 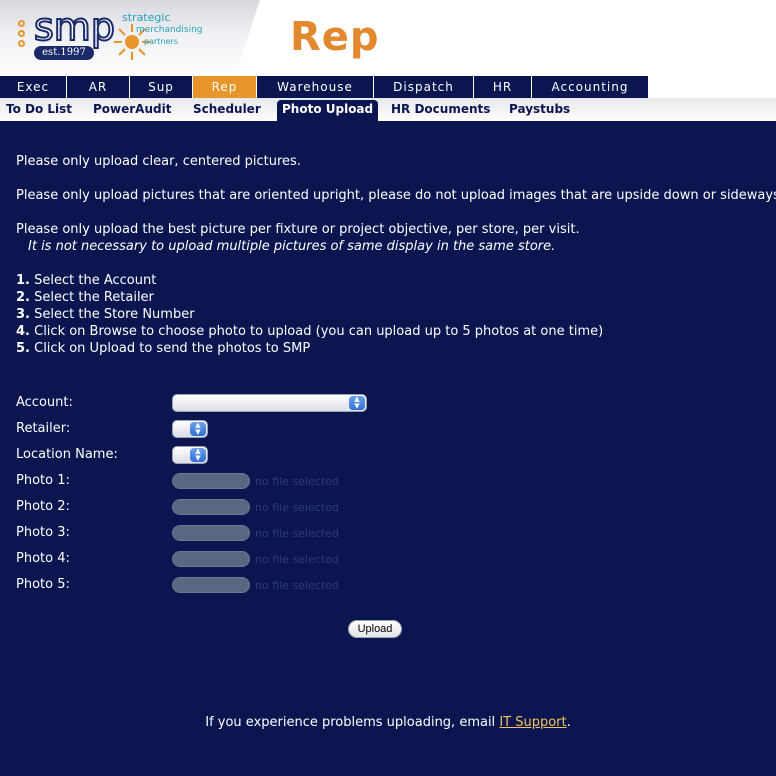 What do you see at coordinates (503, 87) in the screenshot?
I see `main-tab-hr: HR` at bounding box center [503, 87].